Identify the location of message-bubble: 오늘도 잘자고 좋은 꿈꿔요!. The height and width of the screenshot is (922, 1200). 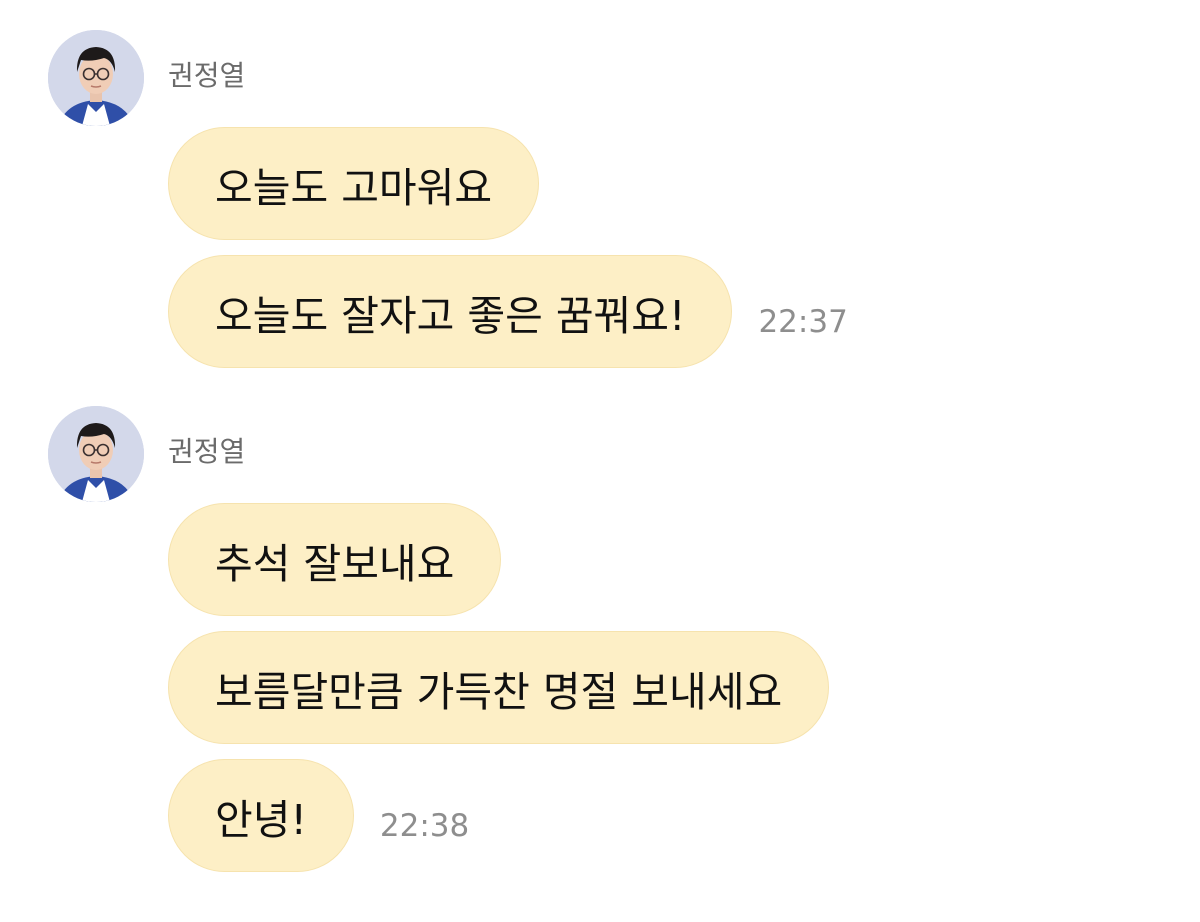
(450, 311).